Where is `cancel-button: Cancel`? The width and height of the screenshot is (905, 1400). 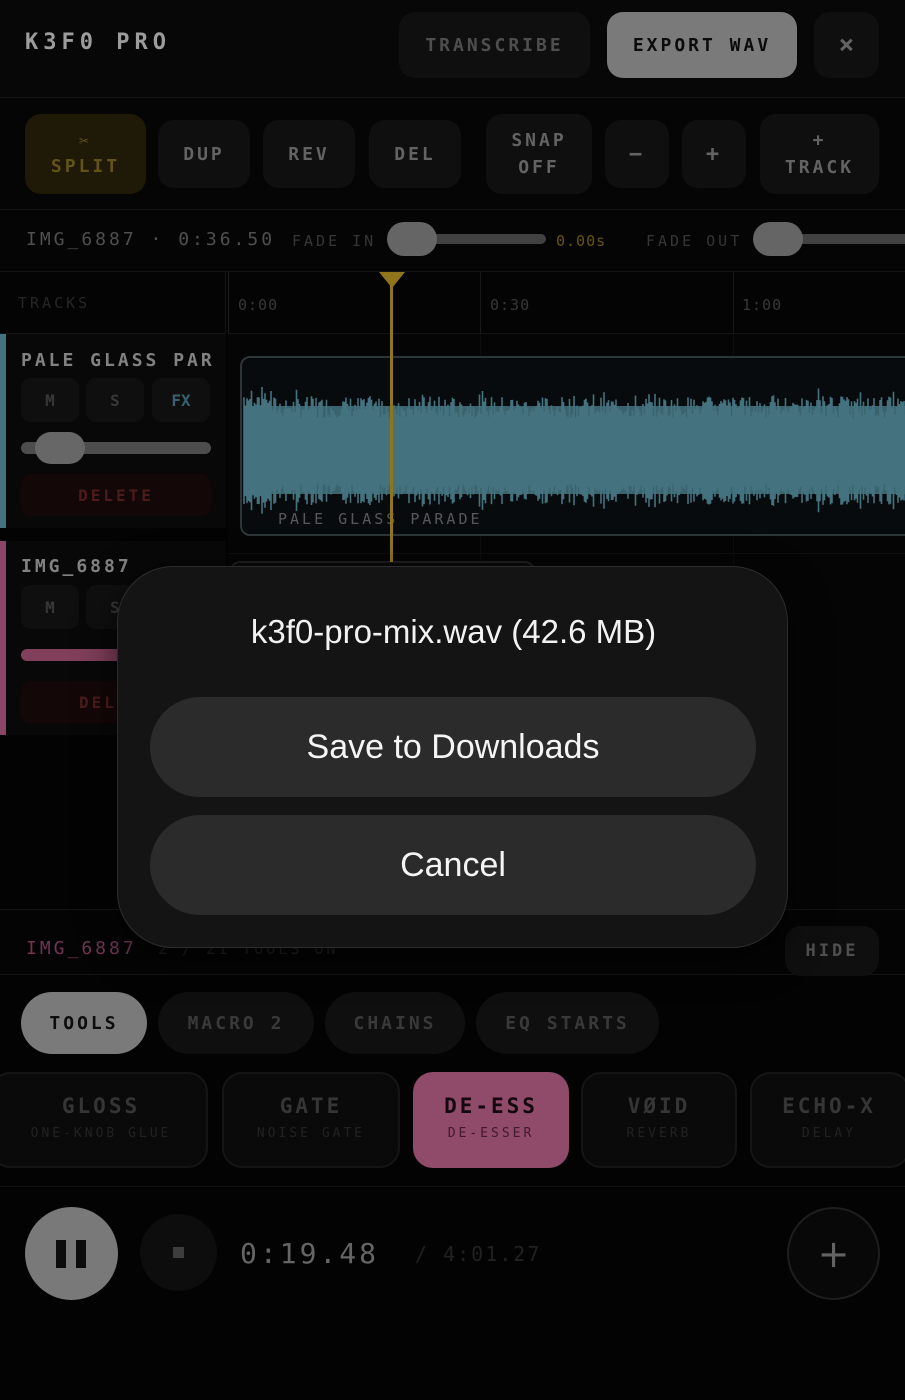
cancel-button: Cancel is located at coordinates (453, 865).